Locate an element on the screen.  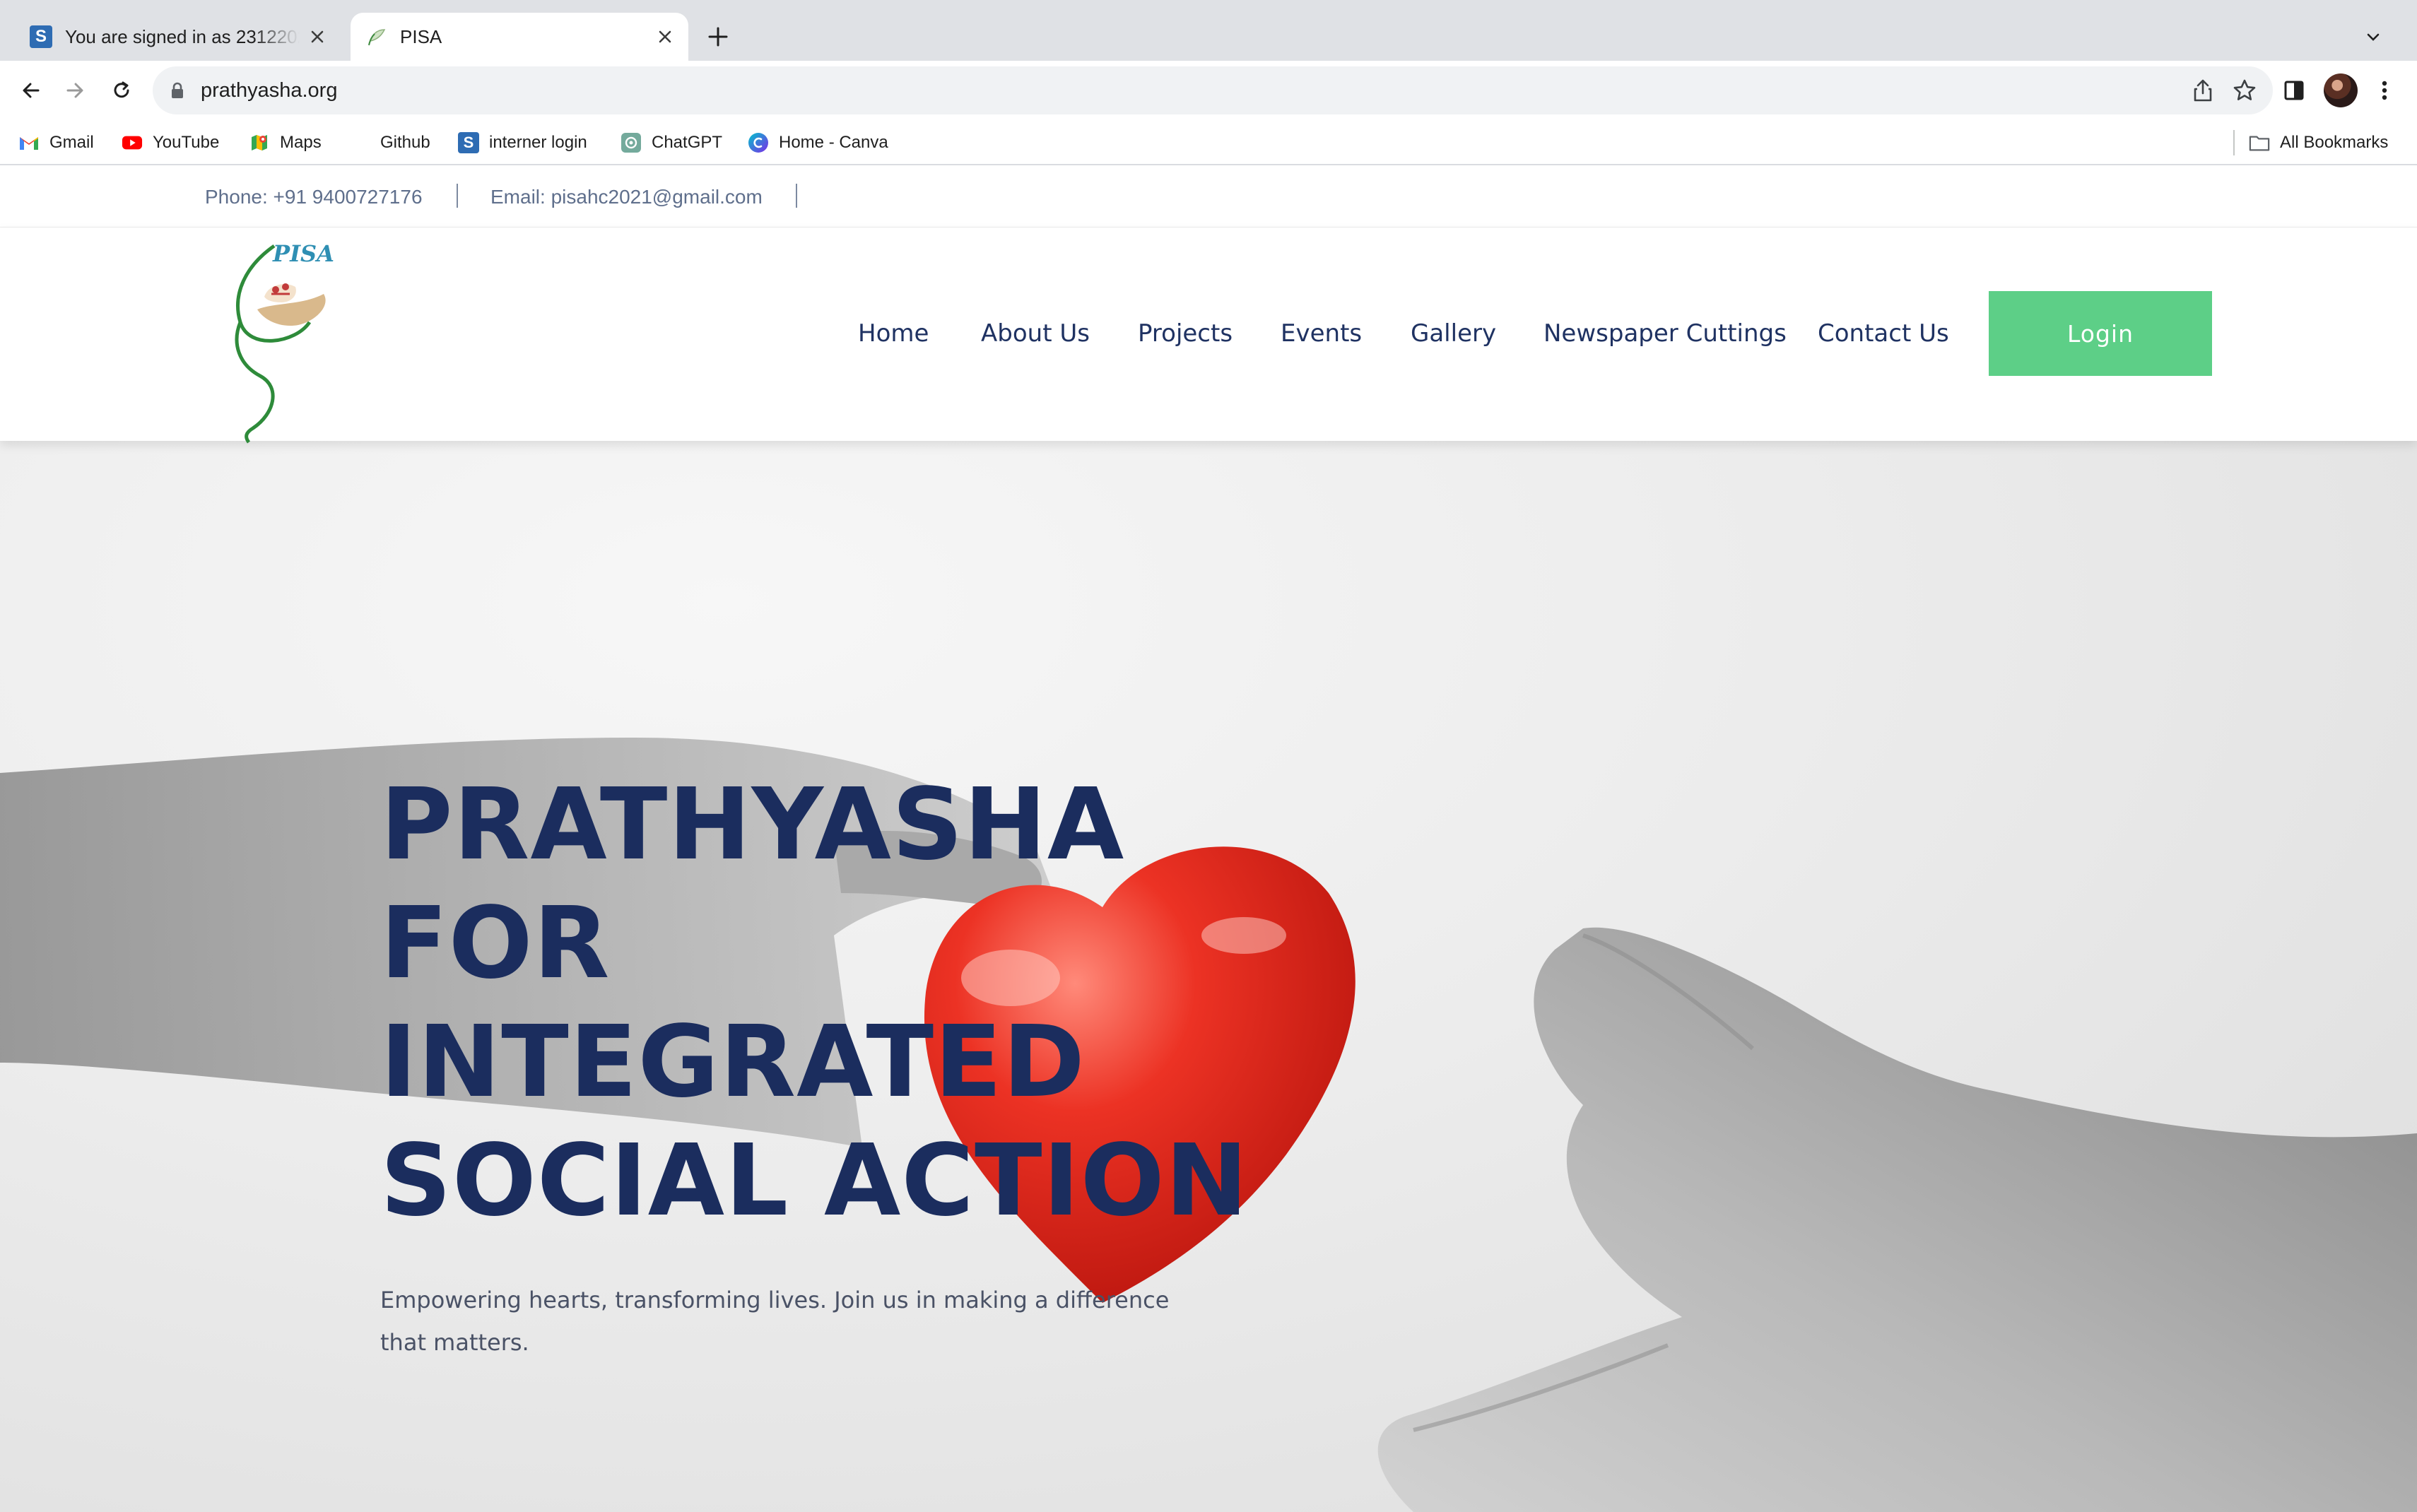
hero-title: PRATHYASHA FOR INTEGRATED SOCIAL ACTION is located at coordinates (815, 1003).